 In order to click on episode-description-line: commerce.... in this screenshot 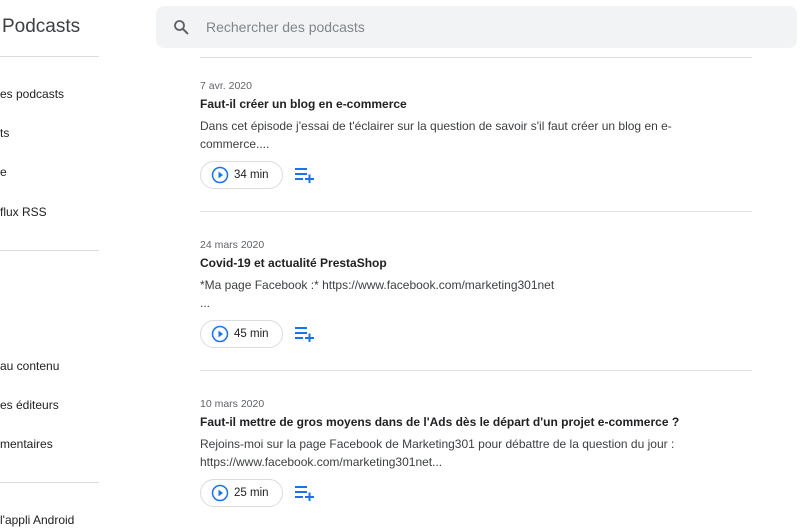, I will do `click(235, 144)`.